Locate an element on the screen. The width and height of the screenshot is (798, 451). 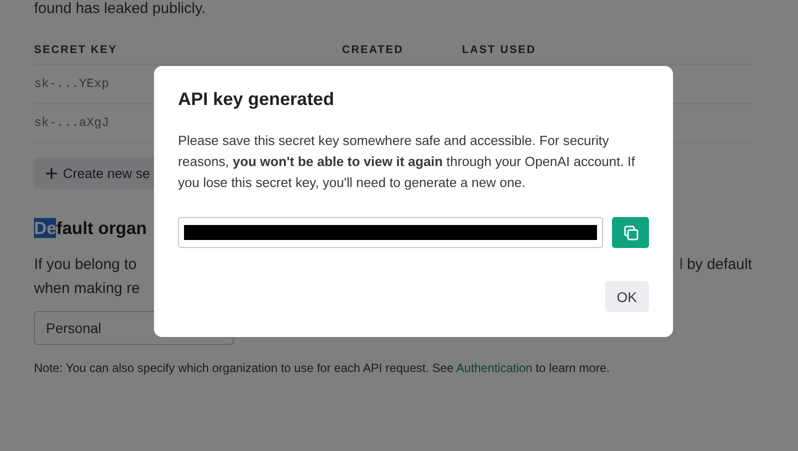
intro-text: found has leaked publicly. is located at coordinates (120, 9).